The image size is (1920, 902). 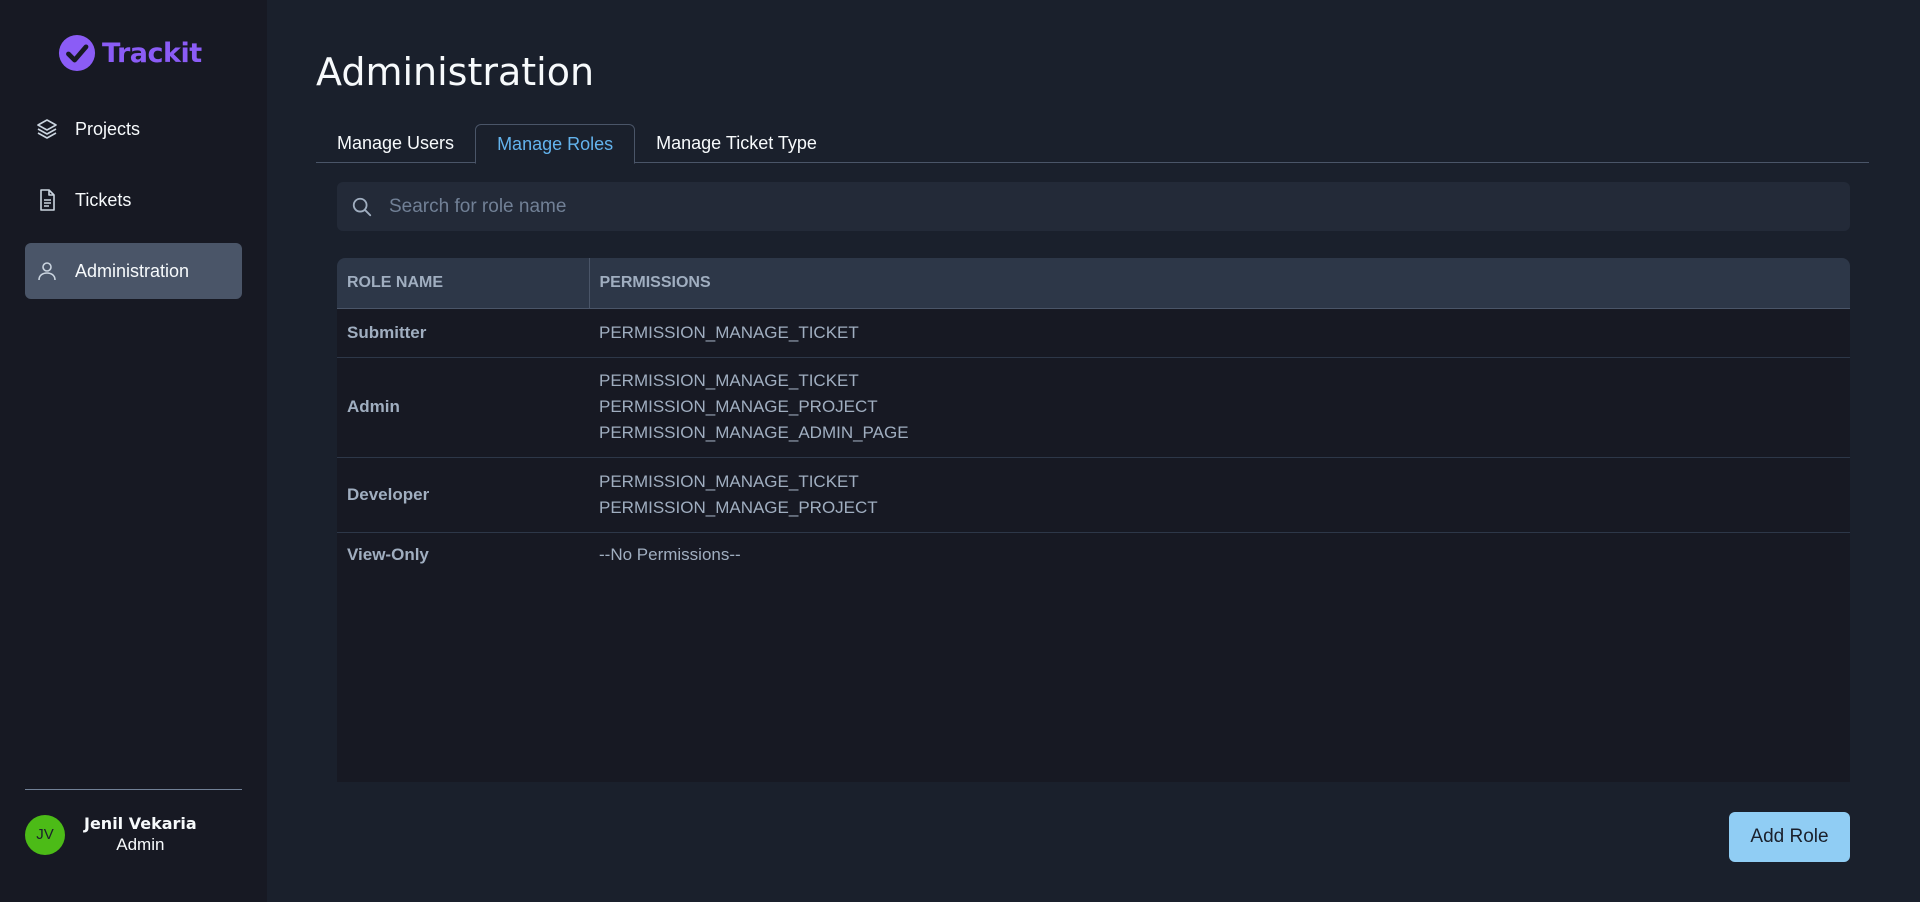 What do you see at coordinates (388, 555) in the screenshot?
I see `role-name-cell: View-Only` at bounding box center [388, 555].